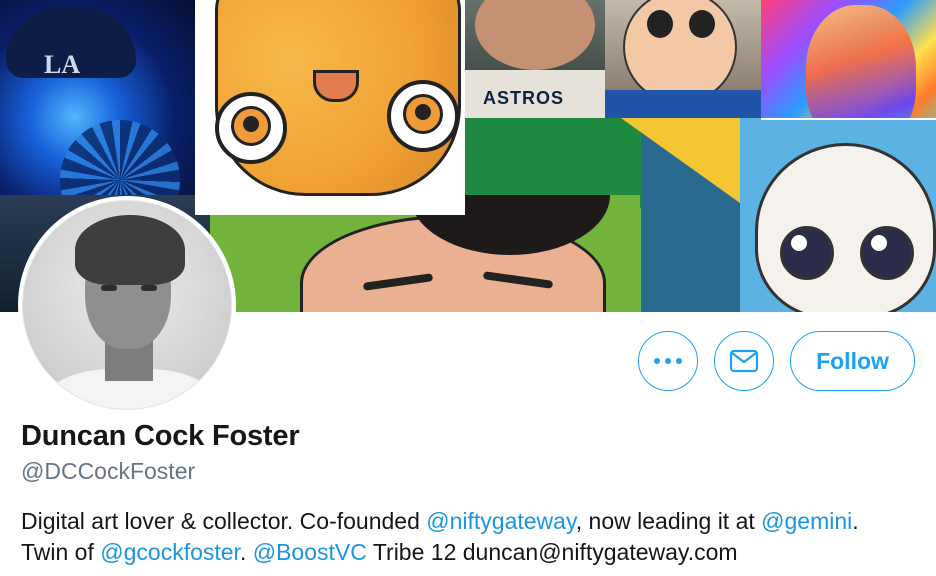 The height and width of the screenshot is (576, 936). Describe the element at coordinates (61, 552) in the screenshot. I see `bio-text: Twin of` at that location.